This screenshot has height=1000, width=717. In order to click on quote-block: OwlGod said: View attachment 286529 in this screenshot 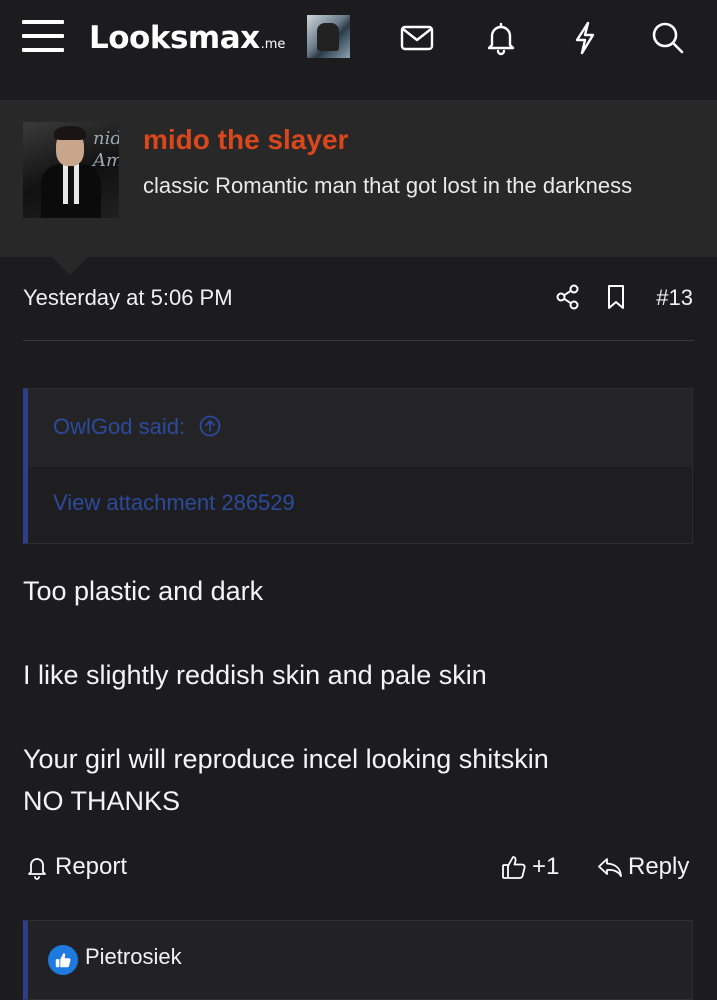, I will do `click(358, 466)`.